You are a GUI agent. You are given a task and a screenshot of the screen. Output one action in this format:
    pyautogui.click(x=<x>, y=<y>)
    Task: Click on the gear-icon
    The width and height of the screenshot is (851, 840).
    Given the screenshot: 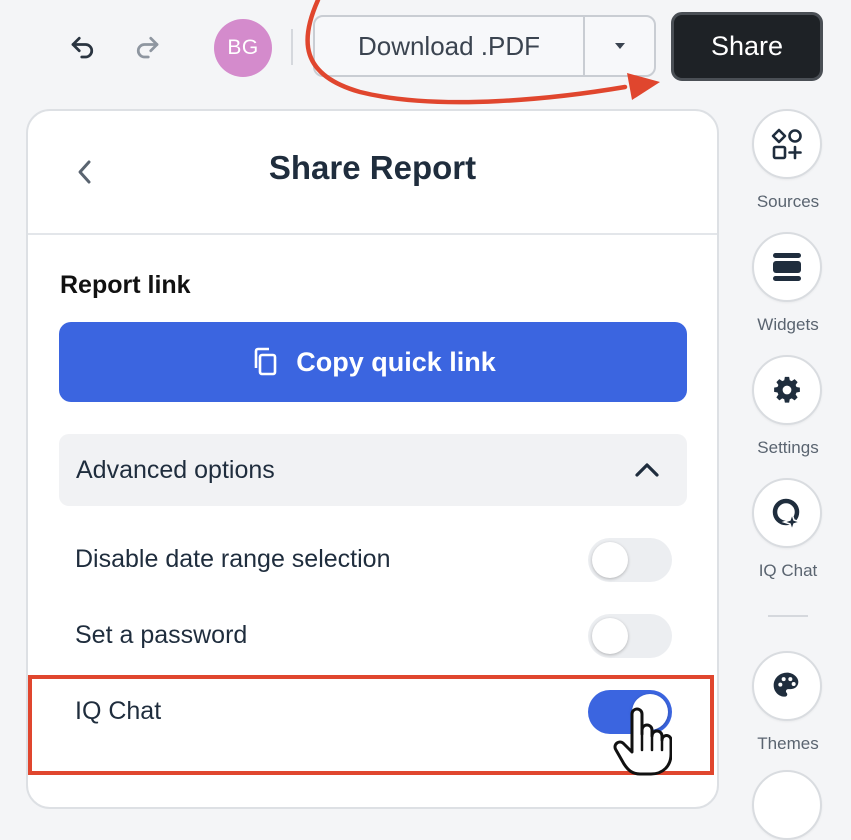 What is the action you would take?
    pyautogui.click(x=787, y=389)
    